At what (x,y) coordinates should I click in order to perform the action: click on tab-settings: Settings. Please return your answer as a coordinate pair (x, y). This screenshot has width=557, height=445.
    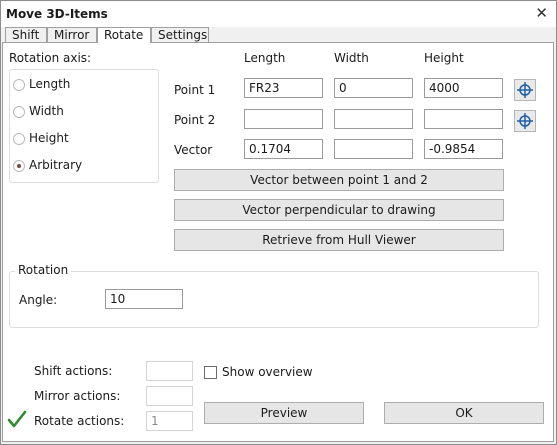
    Looking at the image, I should click on (180, 34).